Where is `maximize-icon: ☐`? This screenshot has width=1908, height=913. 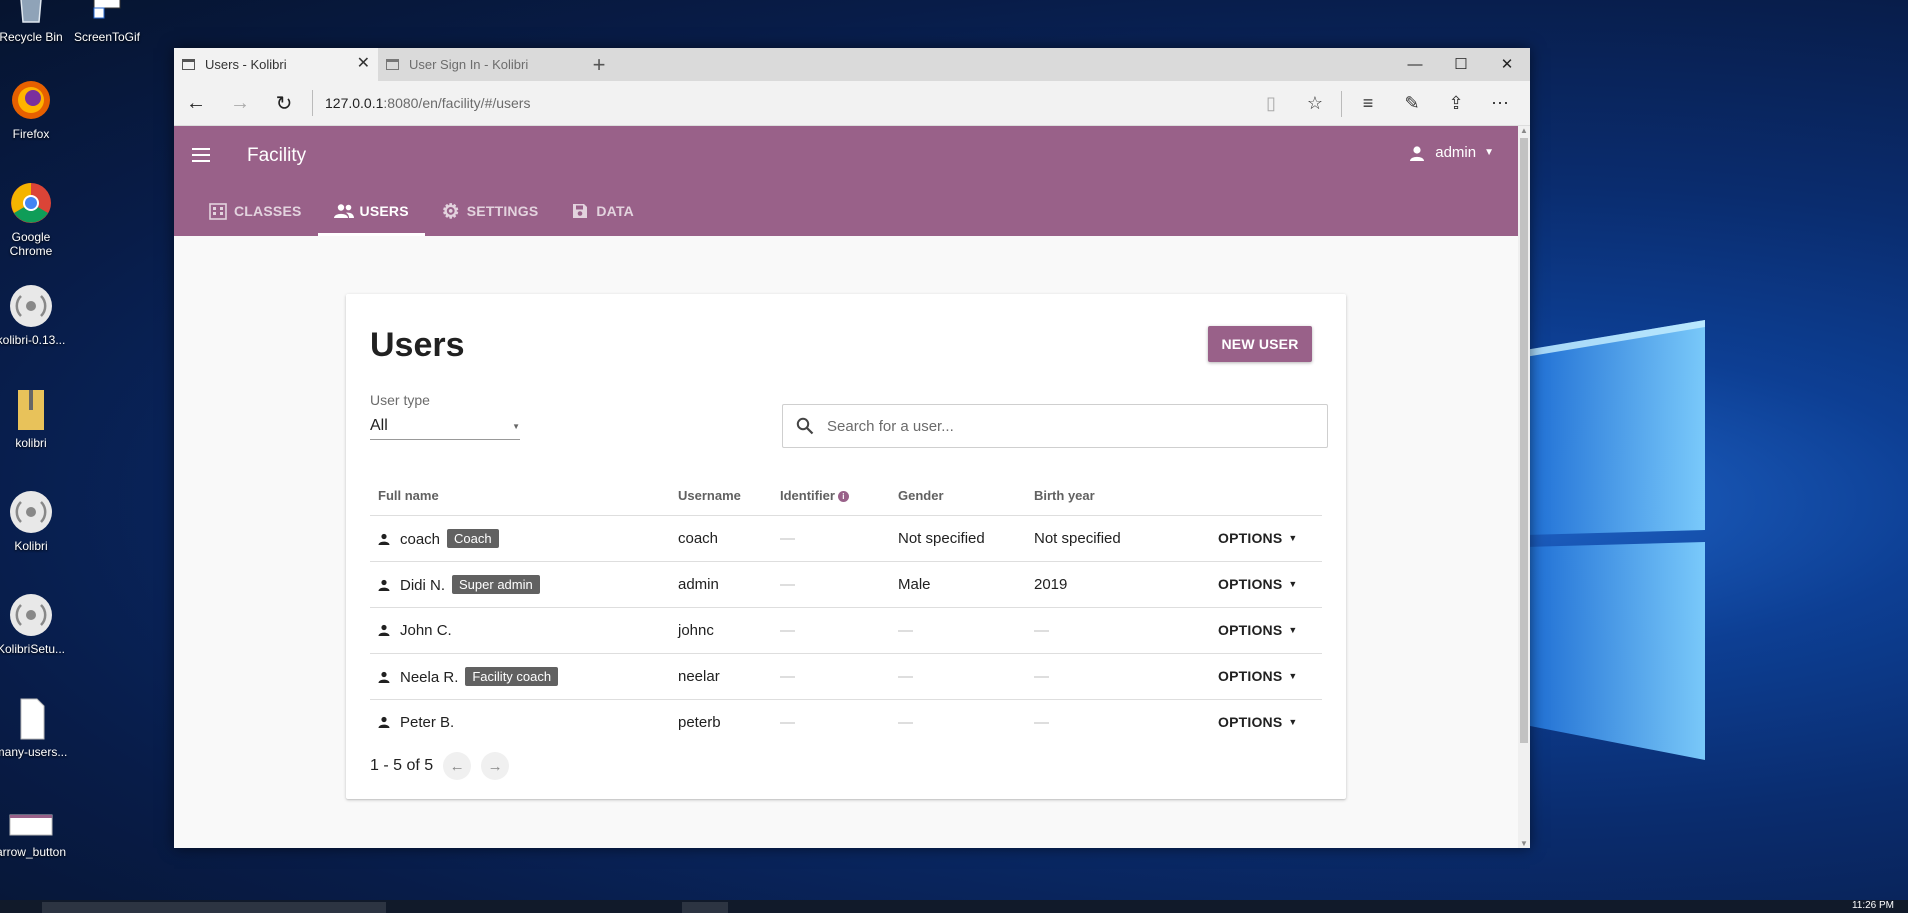
maximize-icon: ☐ is located at coordinates (1461, 64).